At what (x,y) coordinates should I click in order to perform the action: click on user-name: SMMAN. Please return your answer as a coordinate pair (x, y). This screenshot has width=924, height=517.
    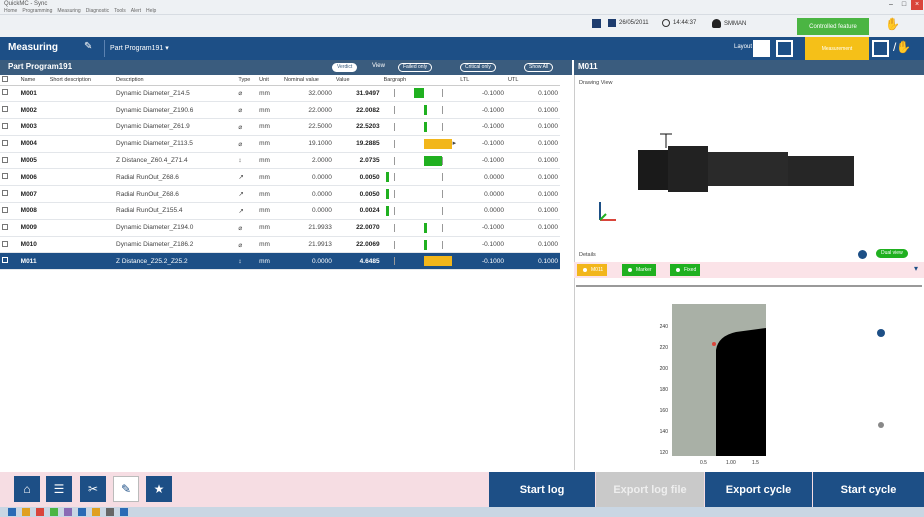
    Looking at the image, I should click on (735, 23).